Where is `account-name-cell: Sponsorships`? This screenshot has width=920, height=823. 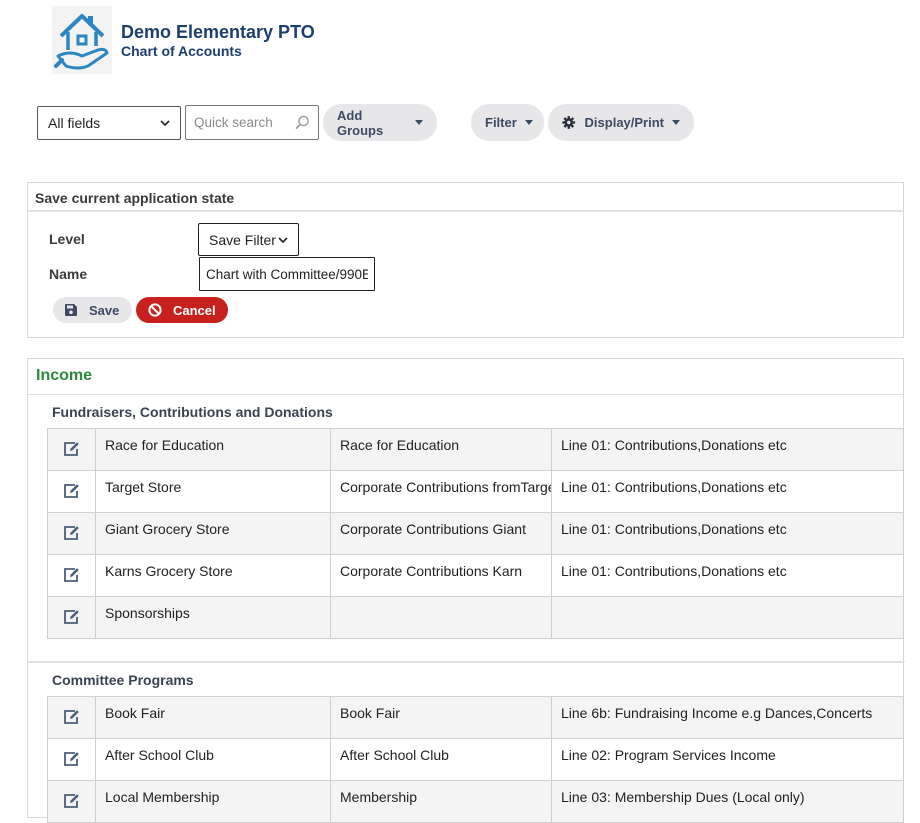 account-name-cell: Sponsorships is located at coordinates (213, 617).